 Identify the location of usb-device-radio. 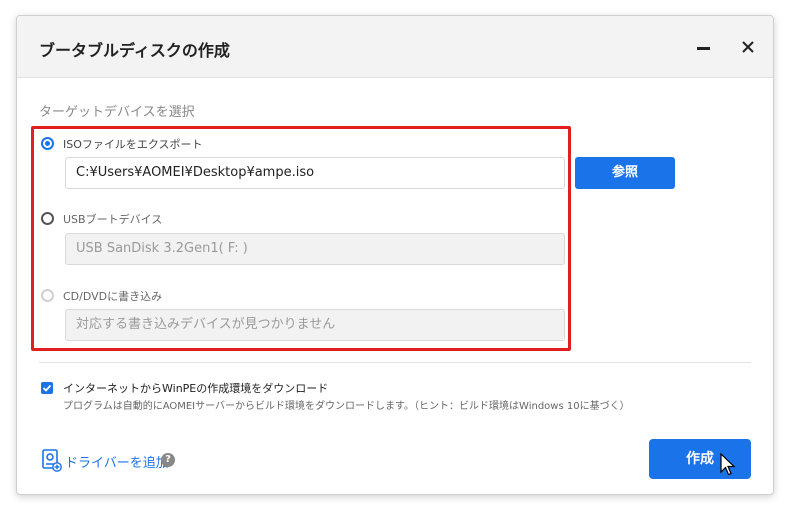
(47, 218).